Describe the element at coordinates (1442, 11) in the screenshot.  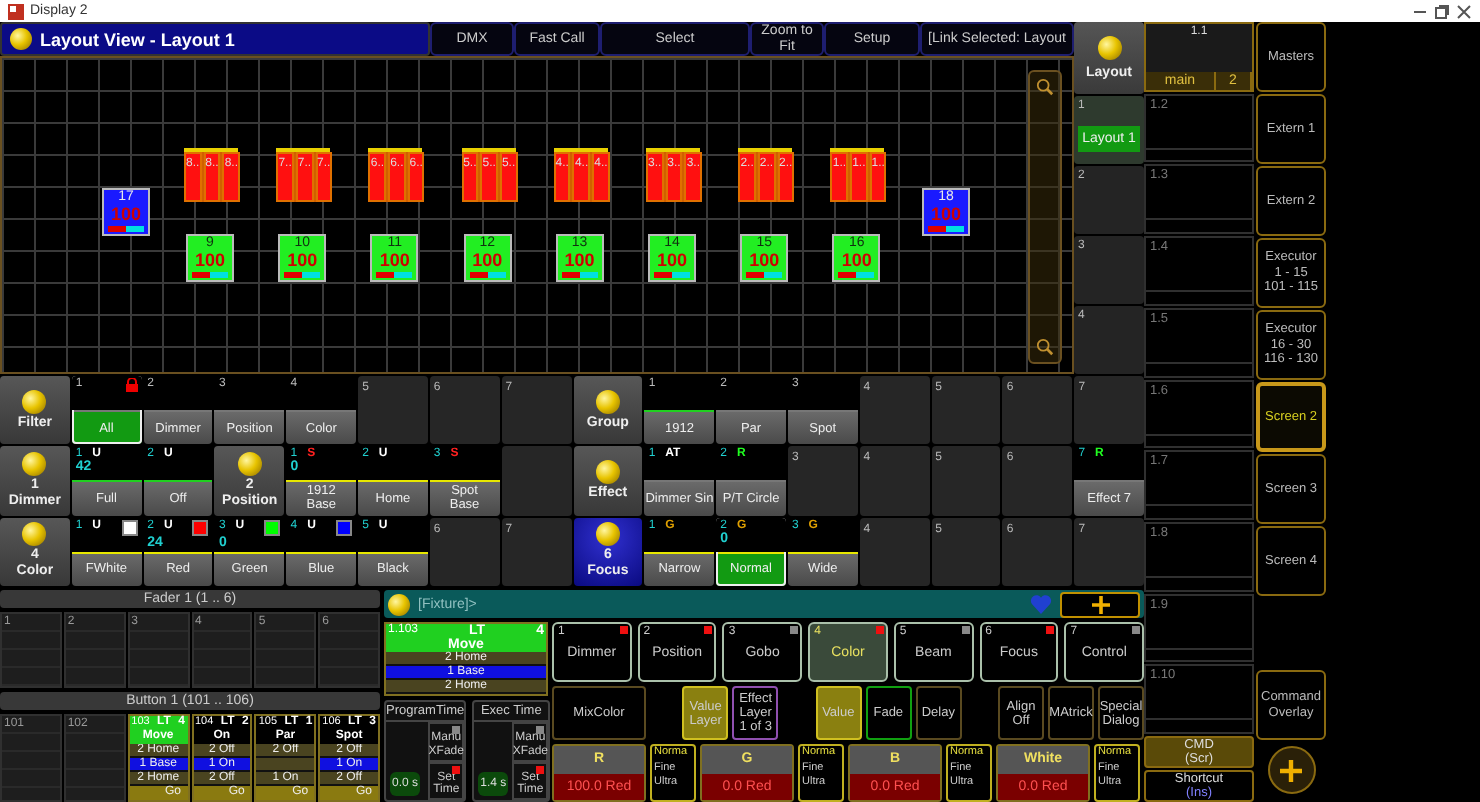
I see `maximize-icon` at that location.